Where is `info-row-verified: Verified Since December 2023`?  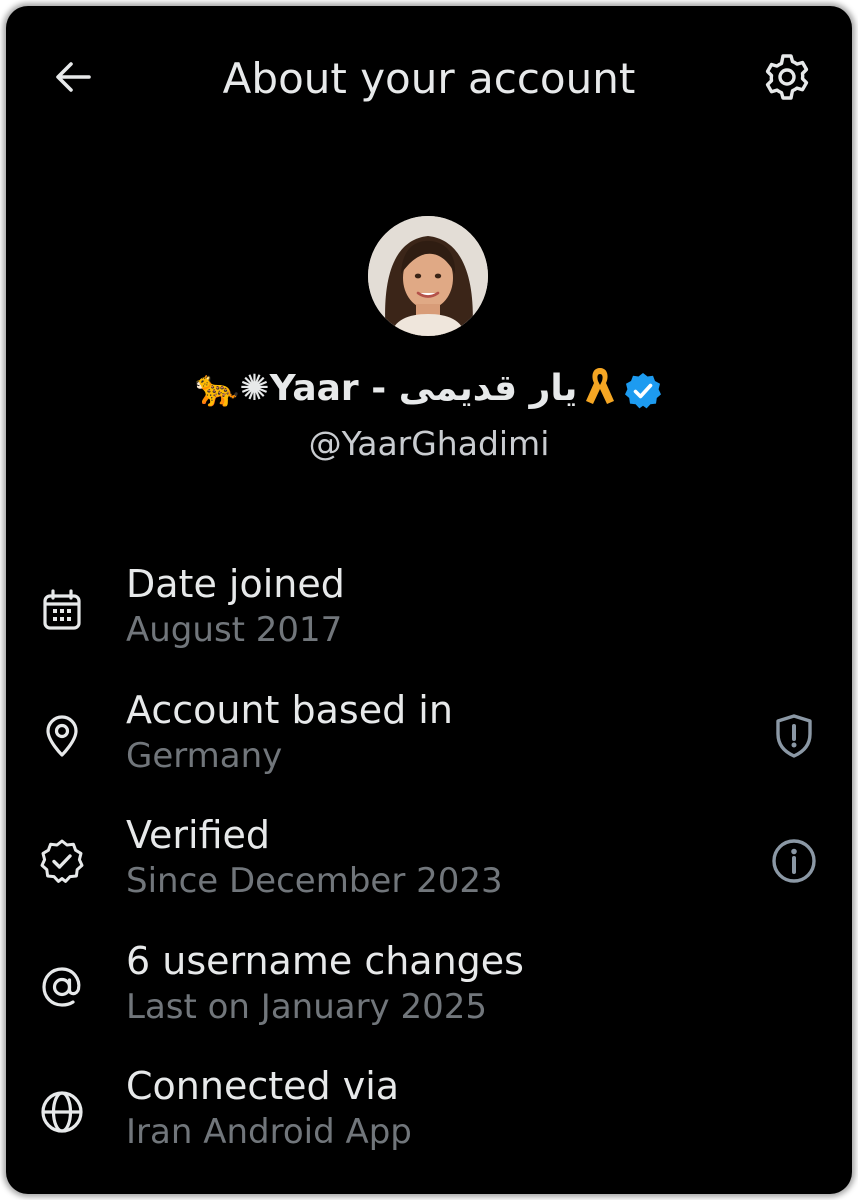 info-row-verified: Verified Since December 2023 is located at coordinates (429, 866).